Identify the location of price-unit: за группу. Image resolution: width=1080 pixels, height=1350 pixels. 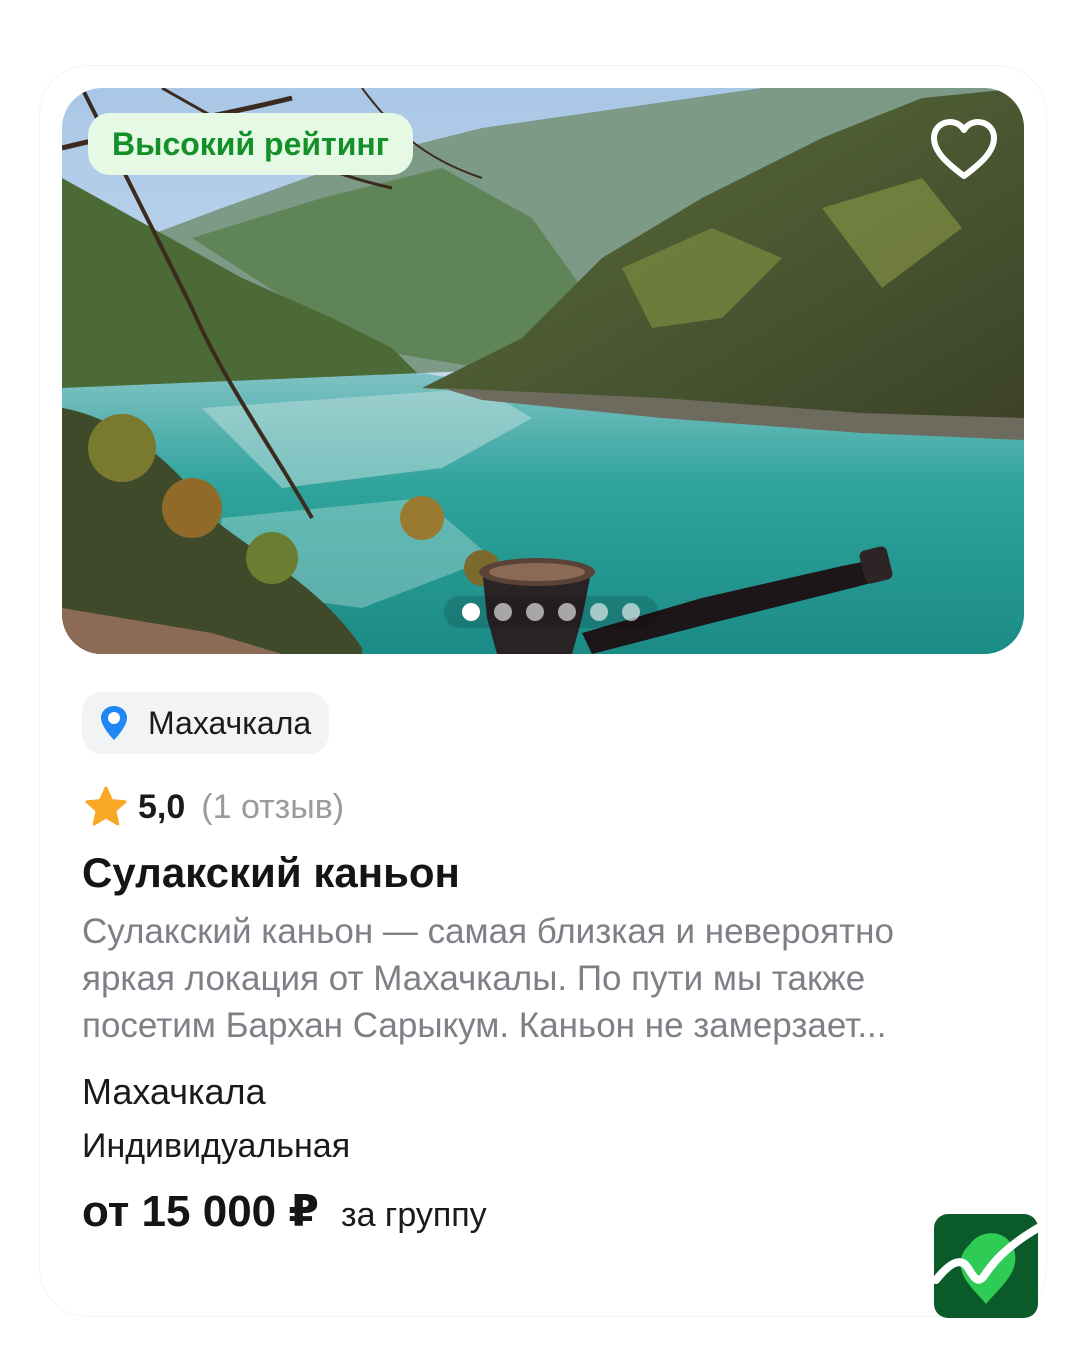
(413, 1215).